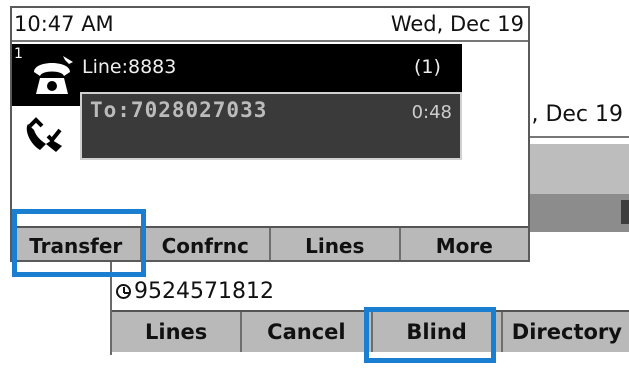 Image resolution: width=629 pixels, height=369 pixels. I want to click on recent-caller-row: 9524571812, so click(193, 291).